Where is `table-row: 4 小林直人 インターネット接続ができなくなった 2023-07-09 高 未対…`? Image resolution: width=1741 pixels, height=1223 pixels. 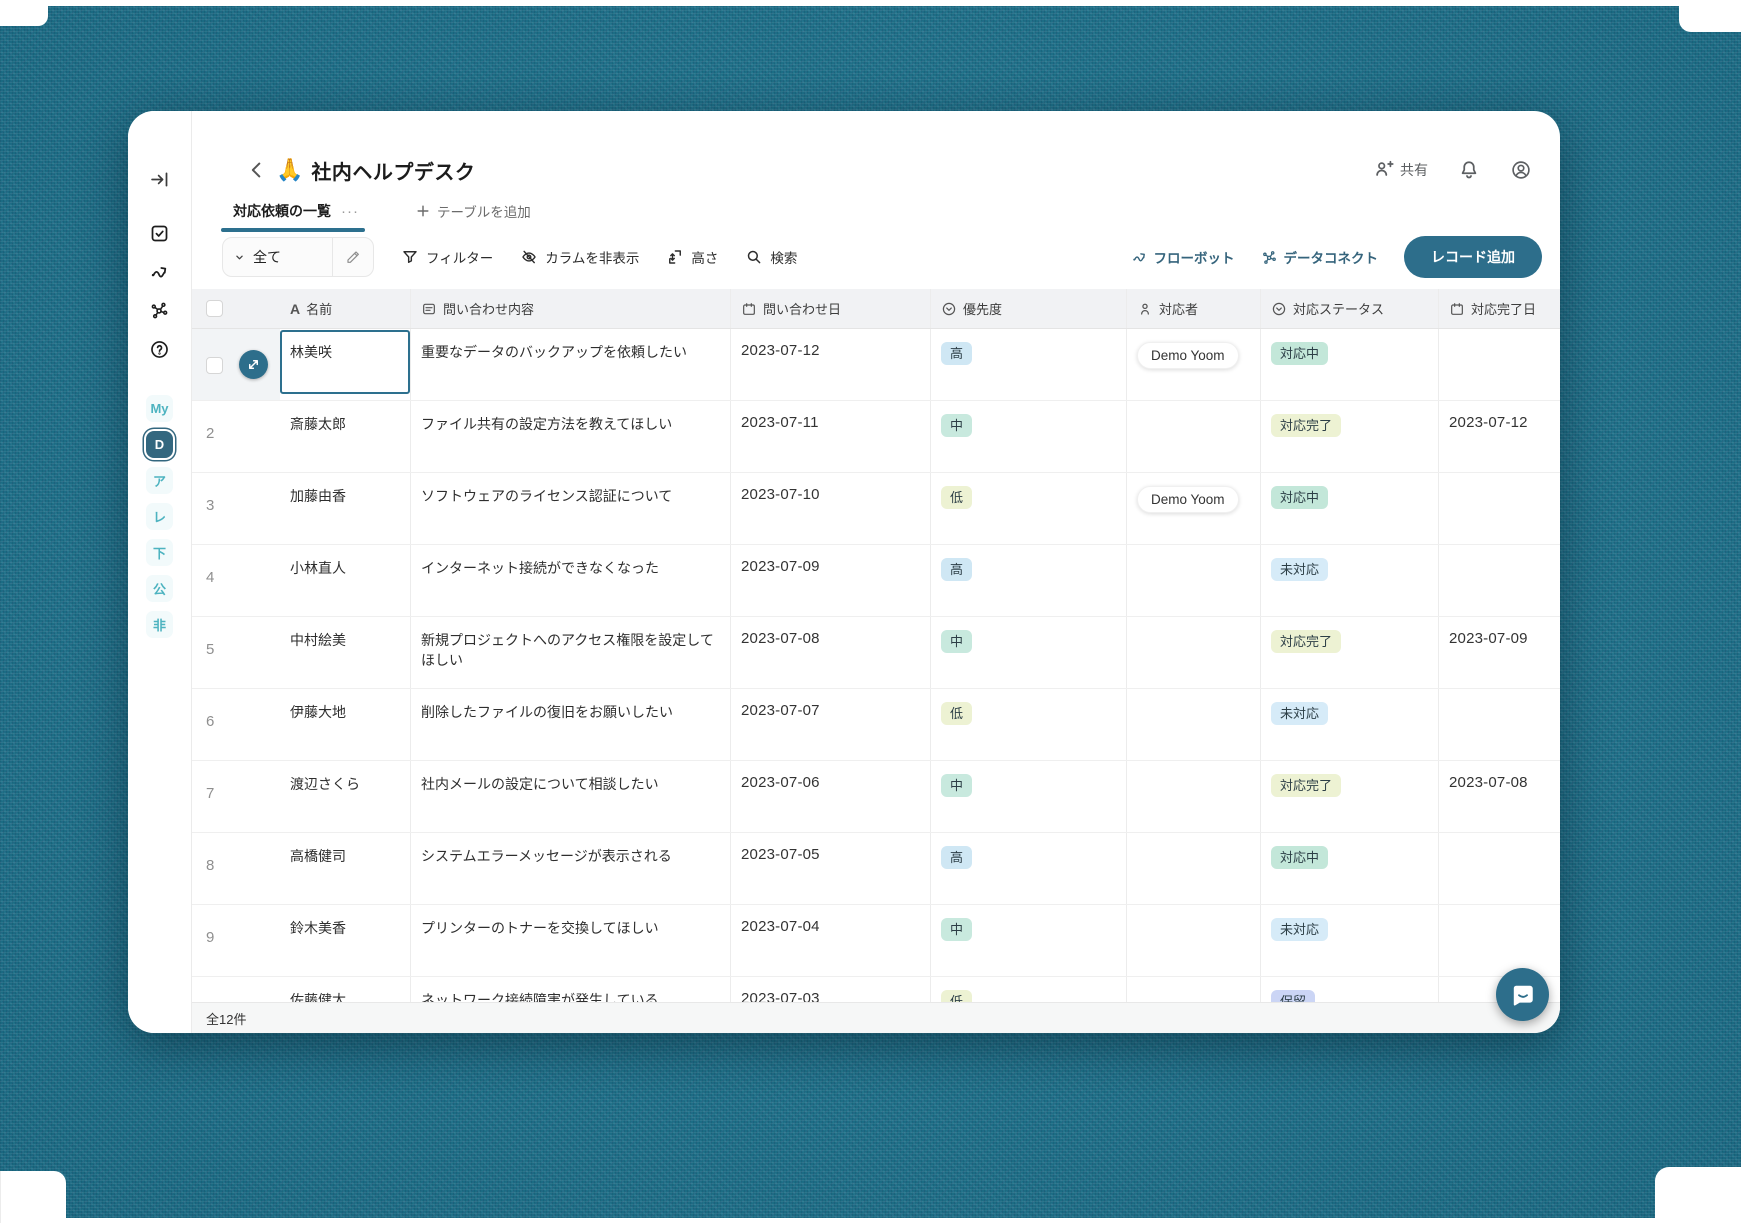 table-row: 4 小林直人 インターネット接続ができなくなった 2023-07-09 高 未対… is located at coordinates (876, 581).